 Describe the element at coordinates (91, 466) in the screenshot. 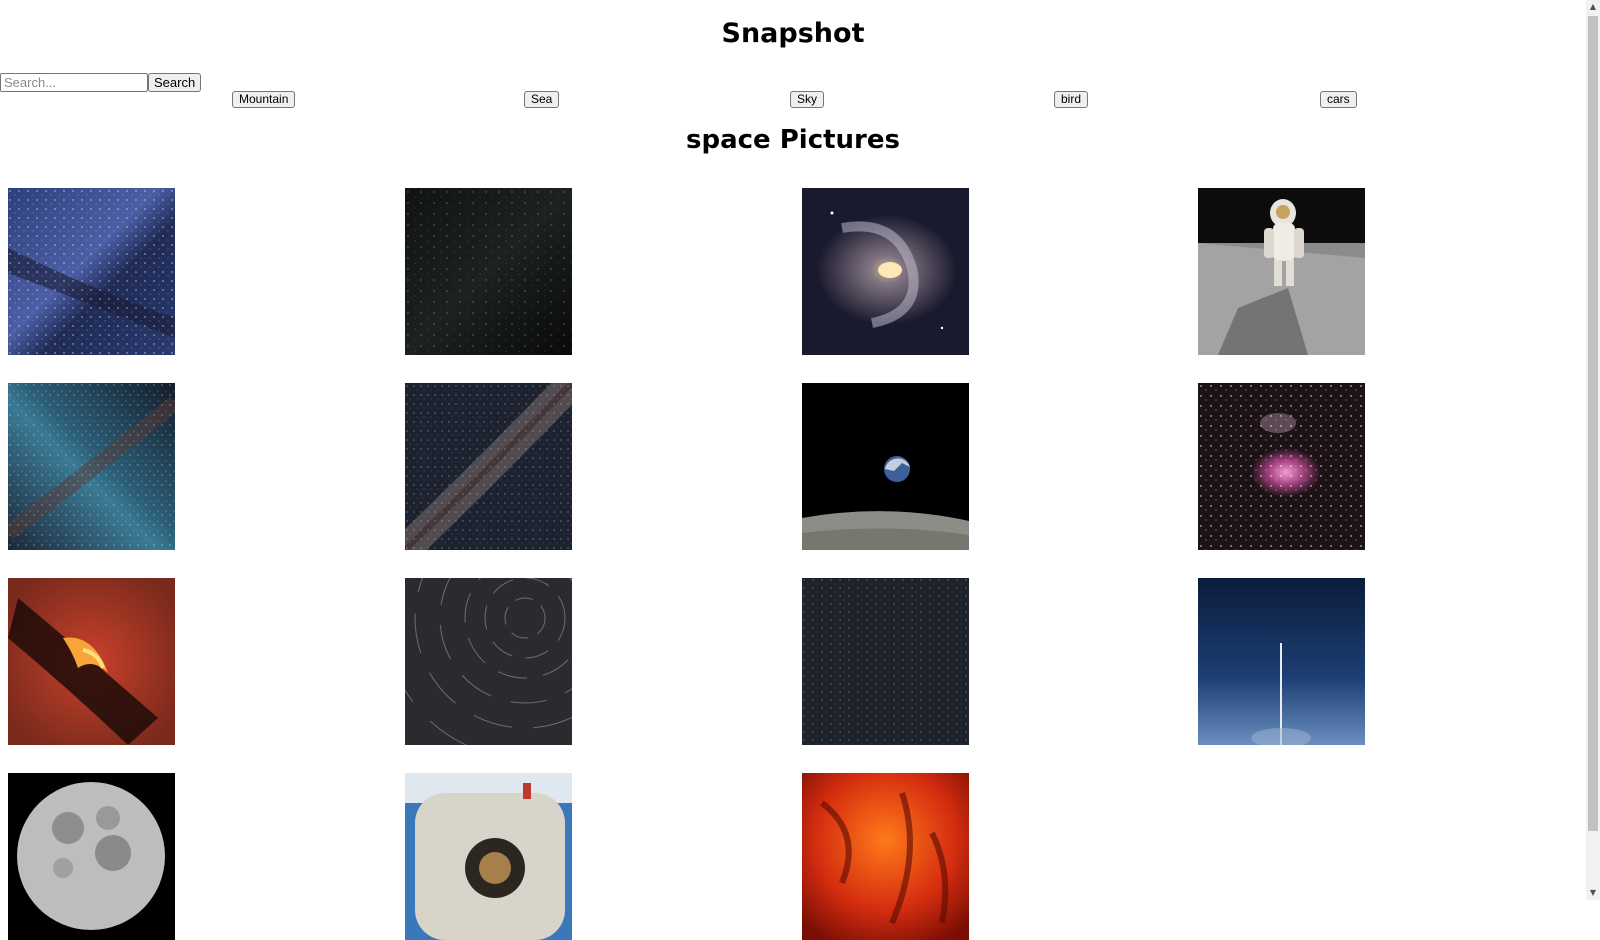

I see `gallery-image-teal-milky-way` at that location.